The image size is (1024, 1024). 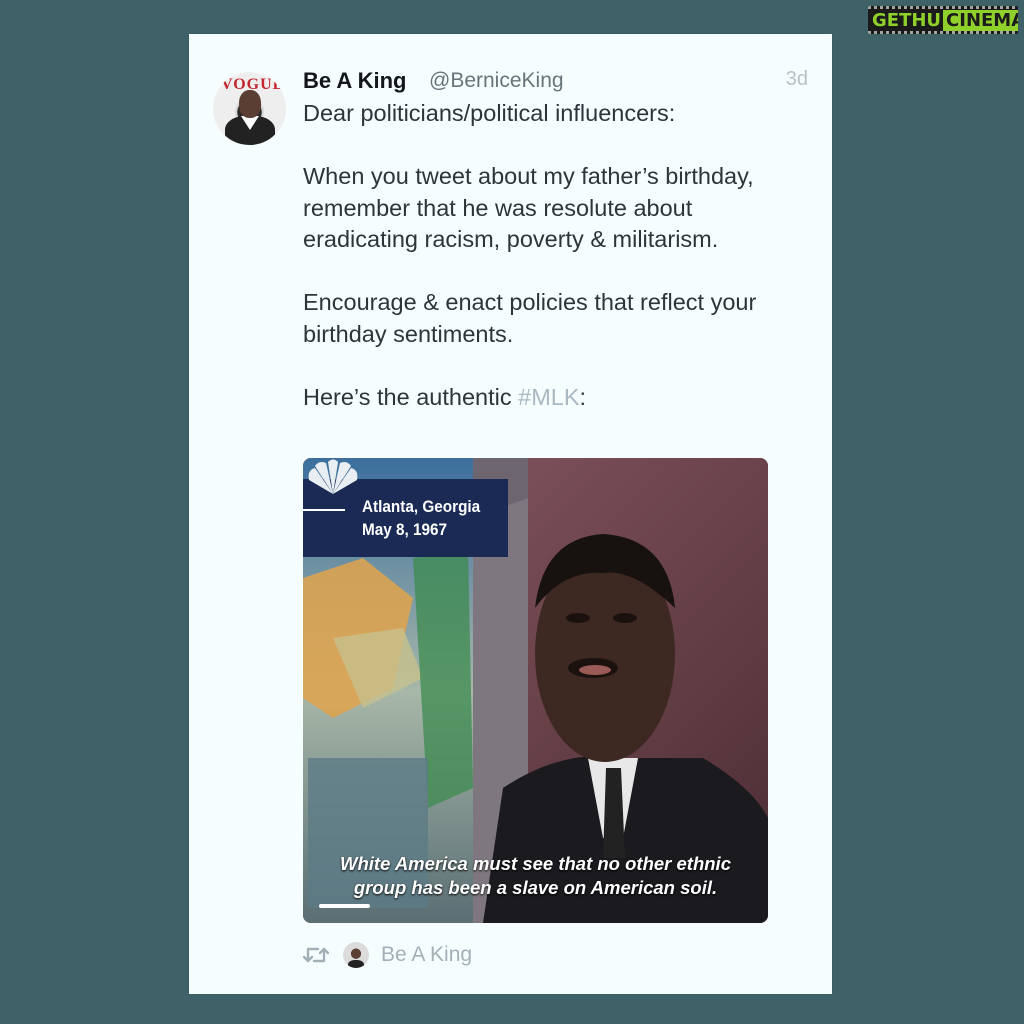 I want to click on user-avatar: VOGUE, so click(x=249, y=108).